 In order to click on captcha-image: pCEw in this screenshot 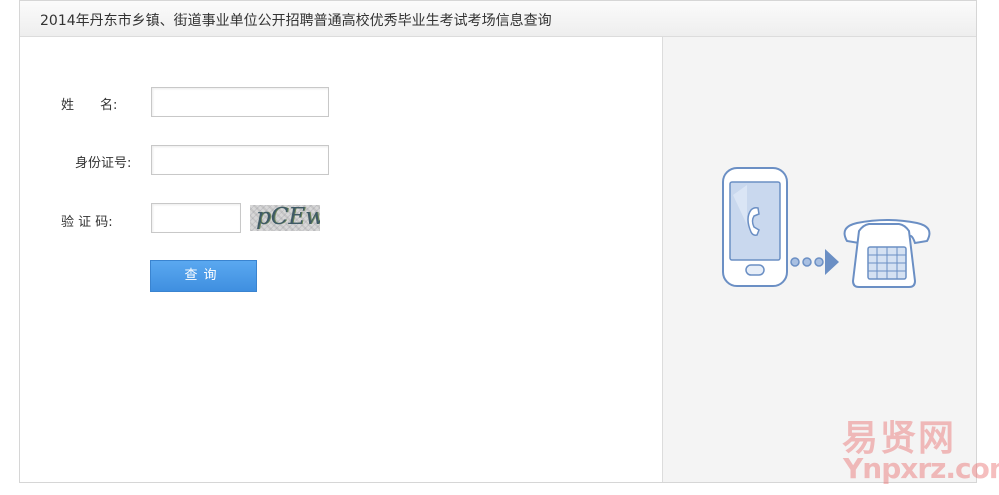, I will do `click(285, 218)`.